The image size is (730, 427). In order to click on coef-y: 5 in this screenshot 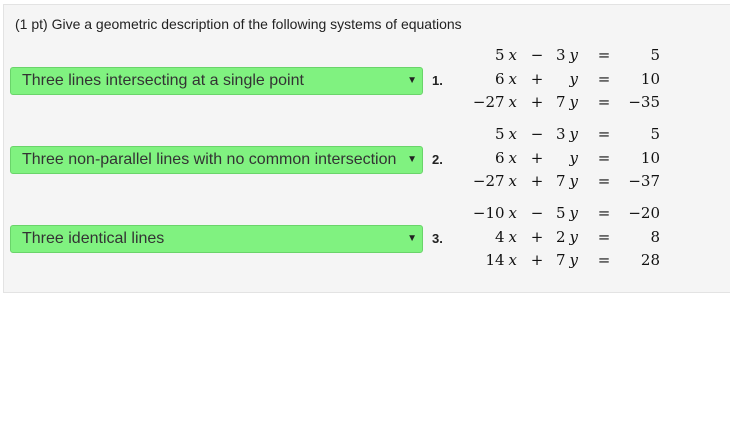, I will do `click(560, 213)`.